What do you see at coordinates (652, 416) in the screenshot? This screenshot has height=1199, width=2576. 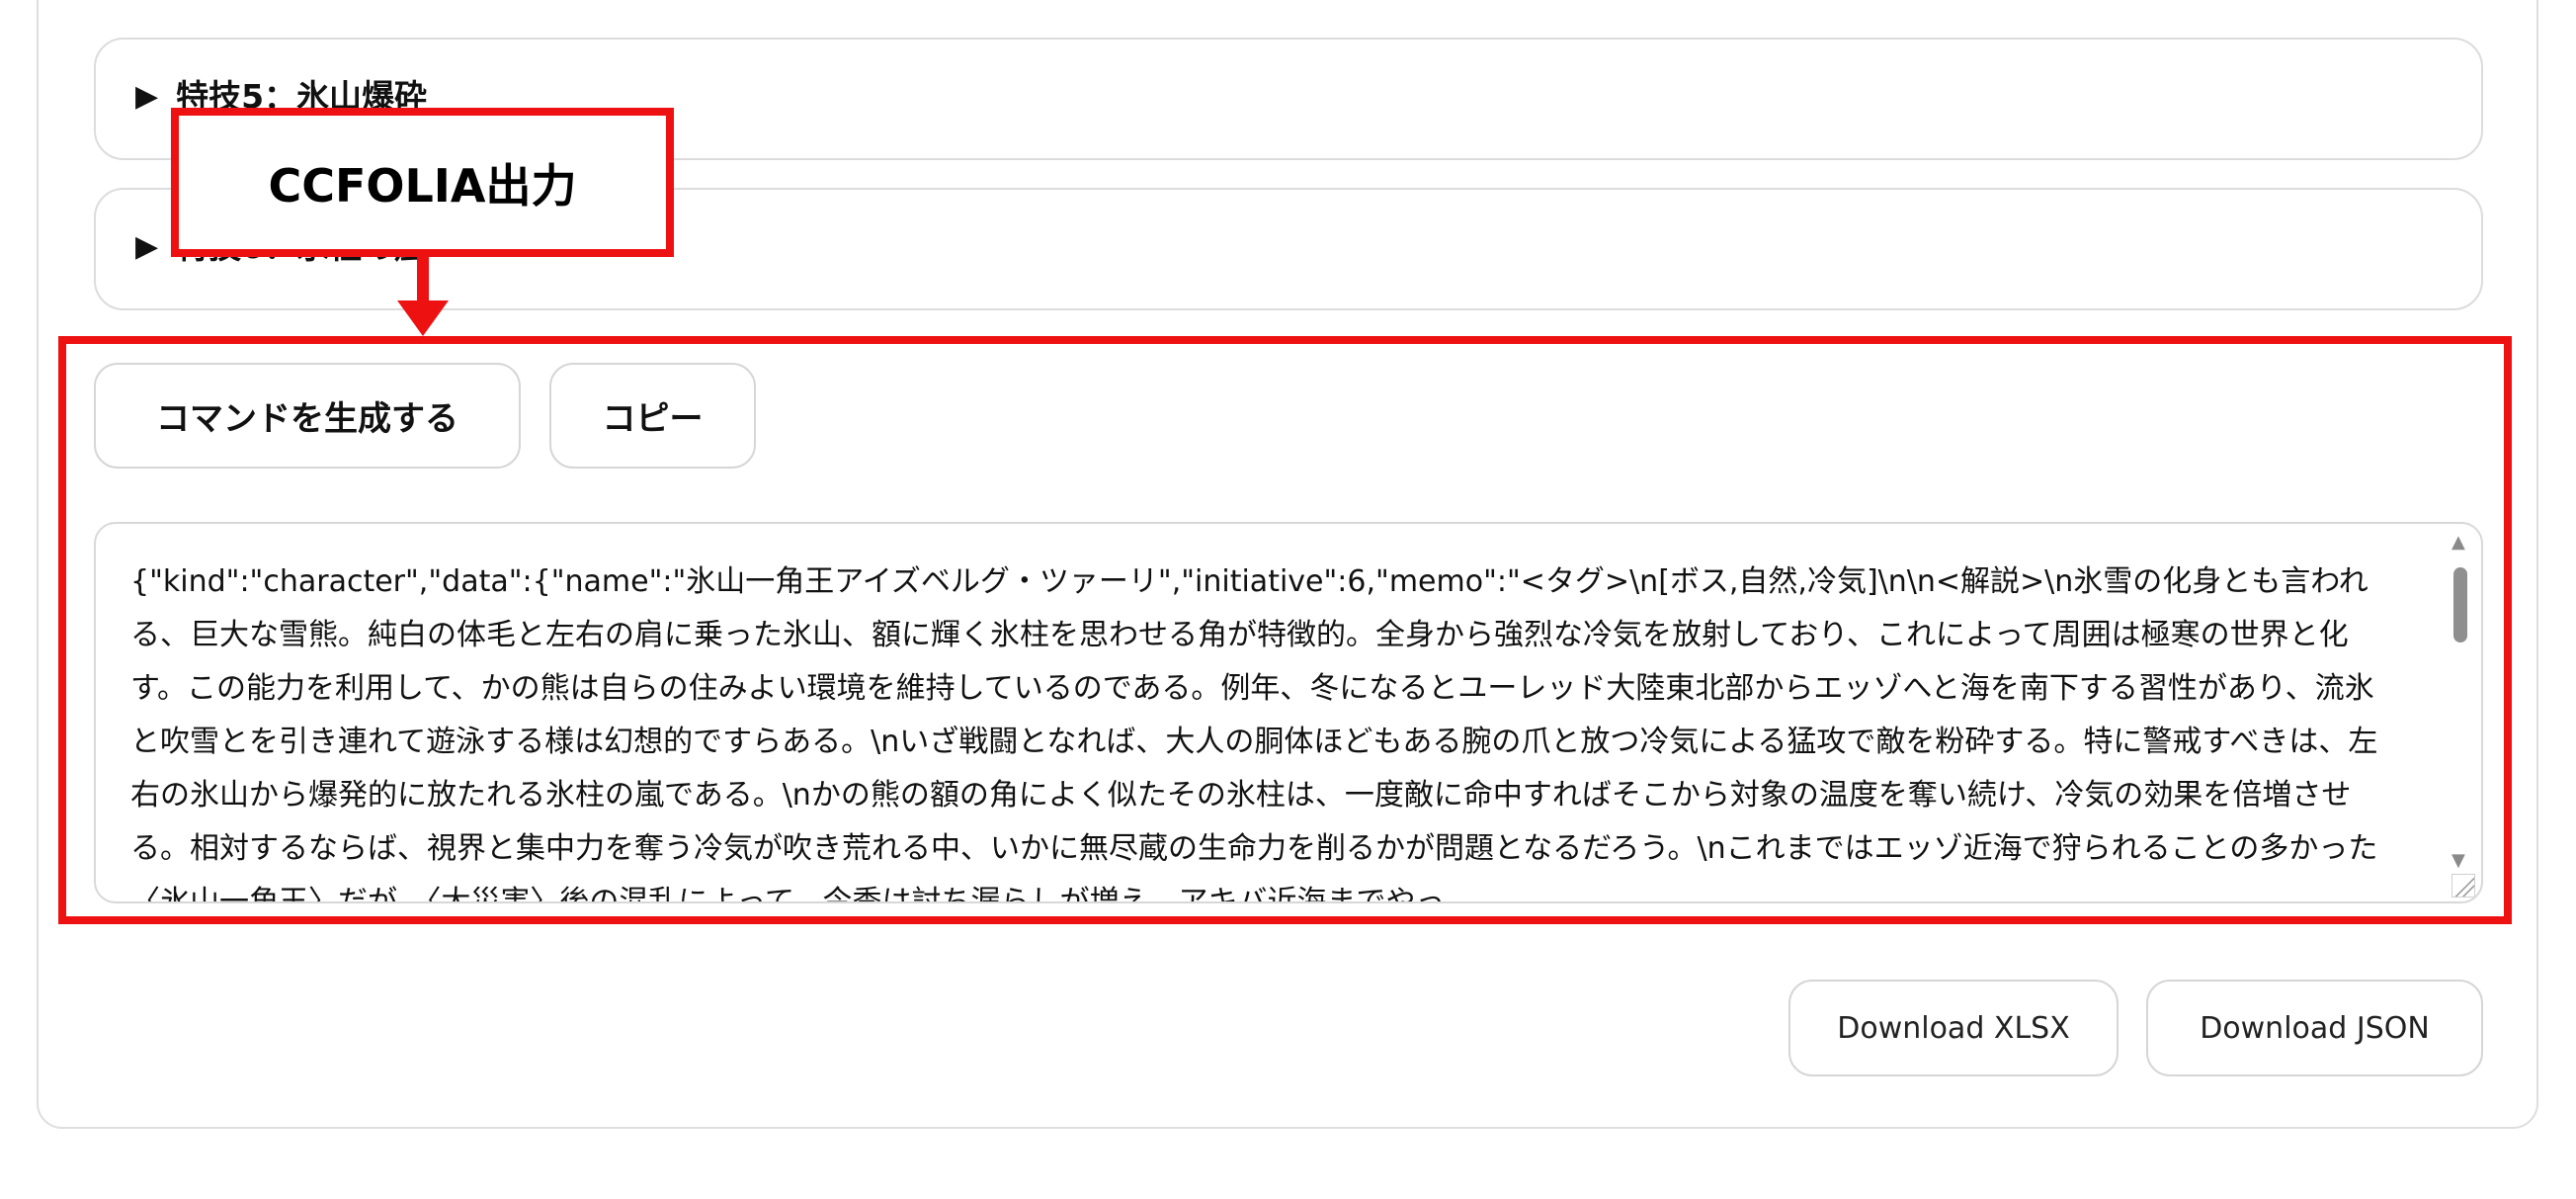 I see `copy-button: コピー` at bounding box center [652, 416].